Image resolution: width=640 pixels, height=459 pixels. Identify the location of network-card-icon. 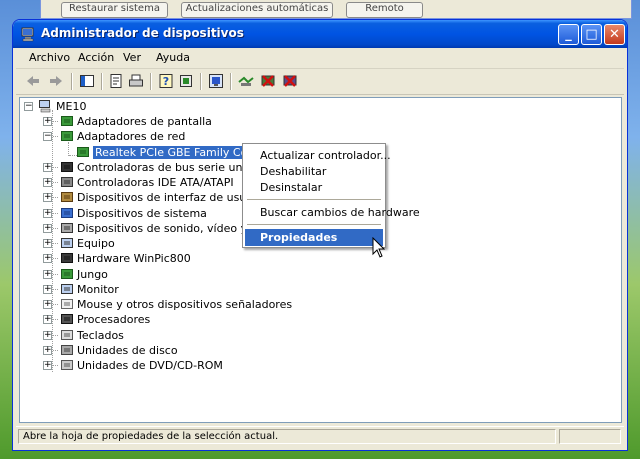
(83, 151).